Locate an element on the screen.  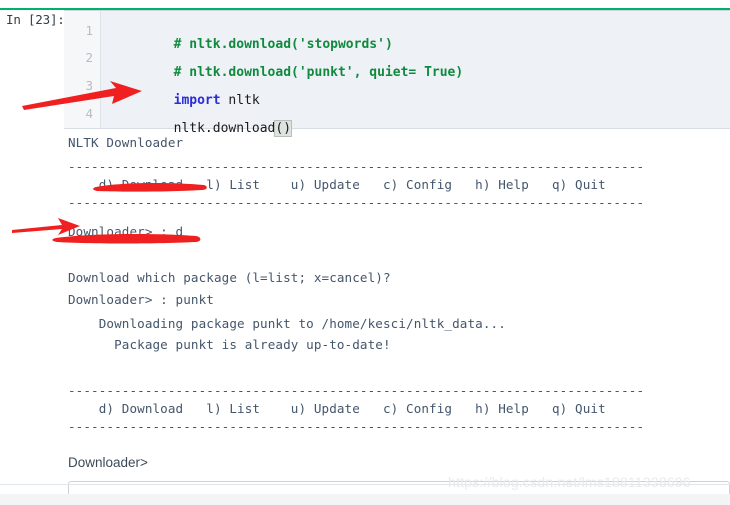
text-cursor is located at coordinates (292, 128).